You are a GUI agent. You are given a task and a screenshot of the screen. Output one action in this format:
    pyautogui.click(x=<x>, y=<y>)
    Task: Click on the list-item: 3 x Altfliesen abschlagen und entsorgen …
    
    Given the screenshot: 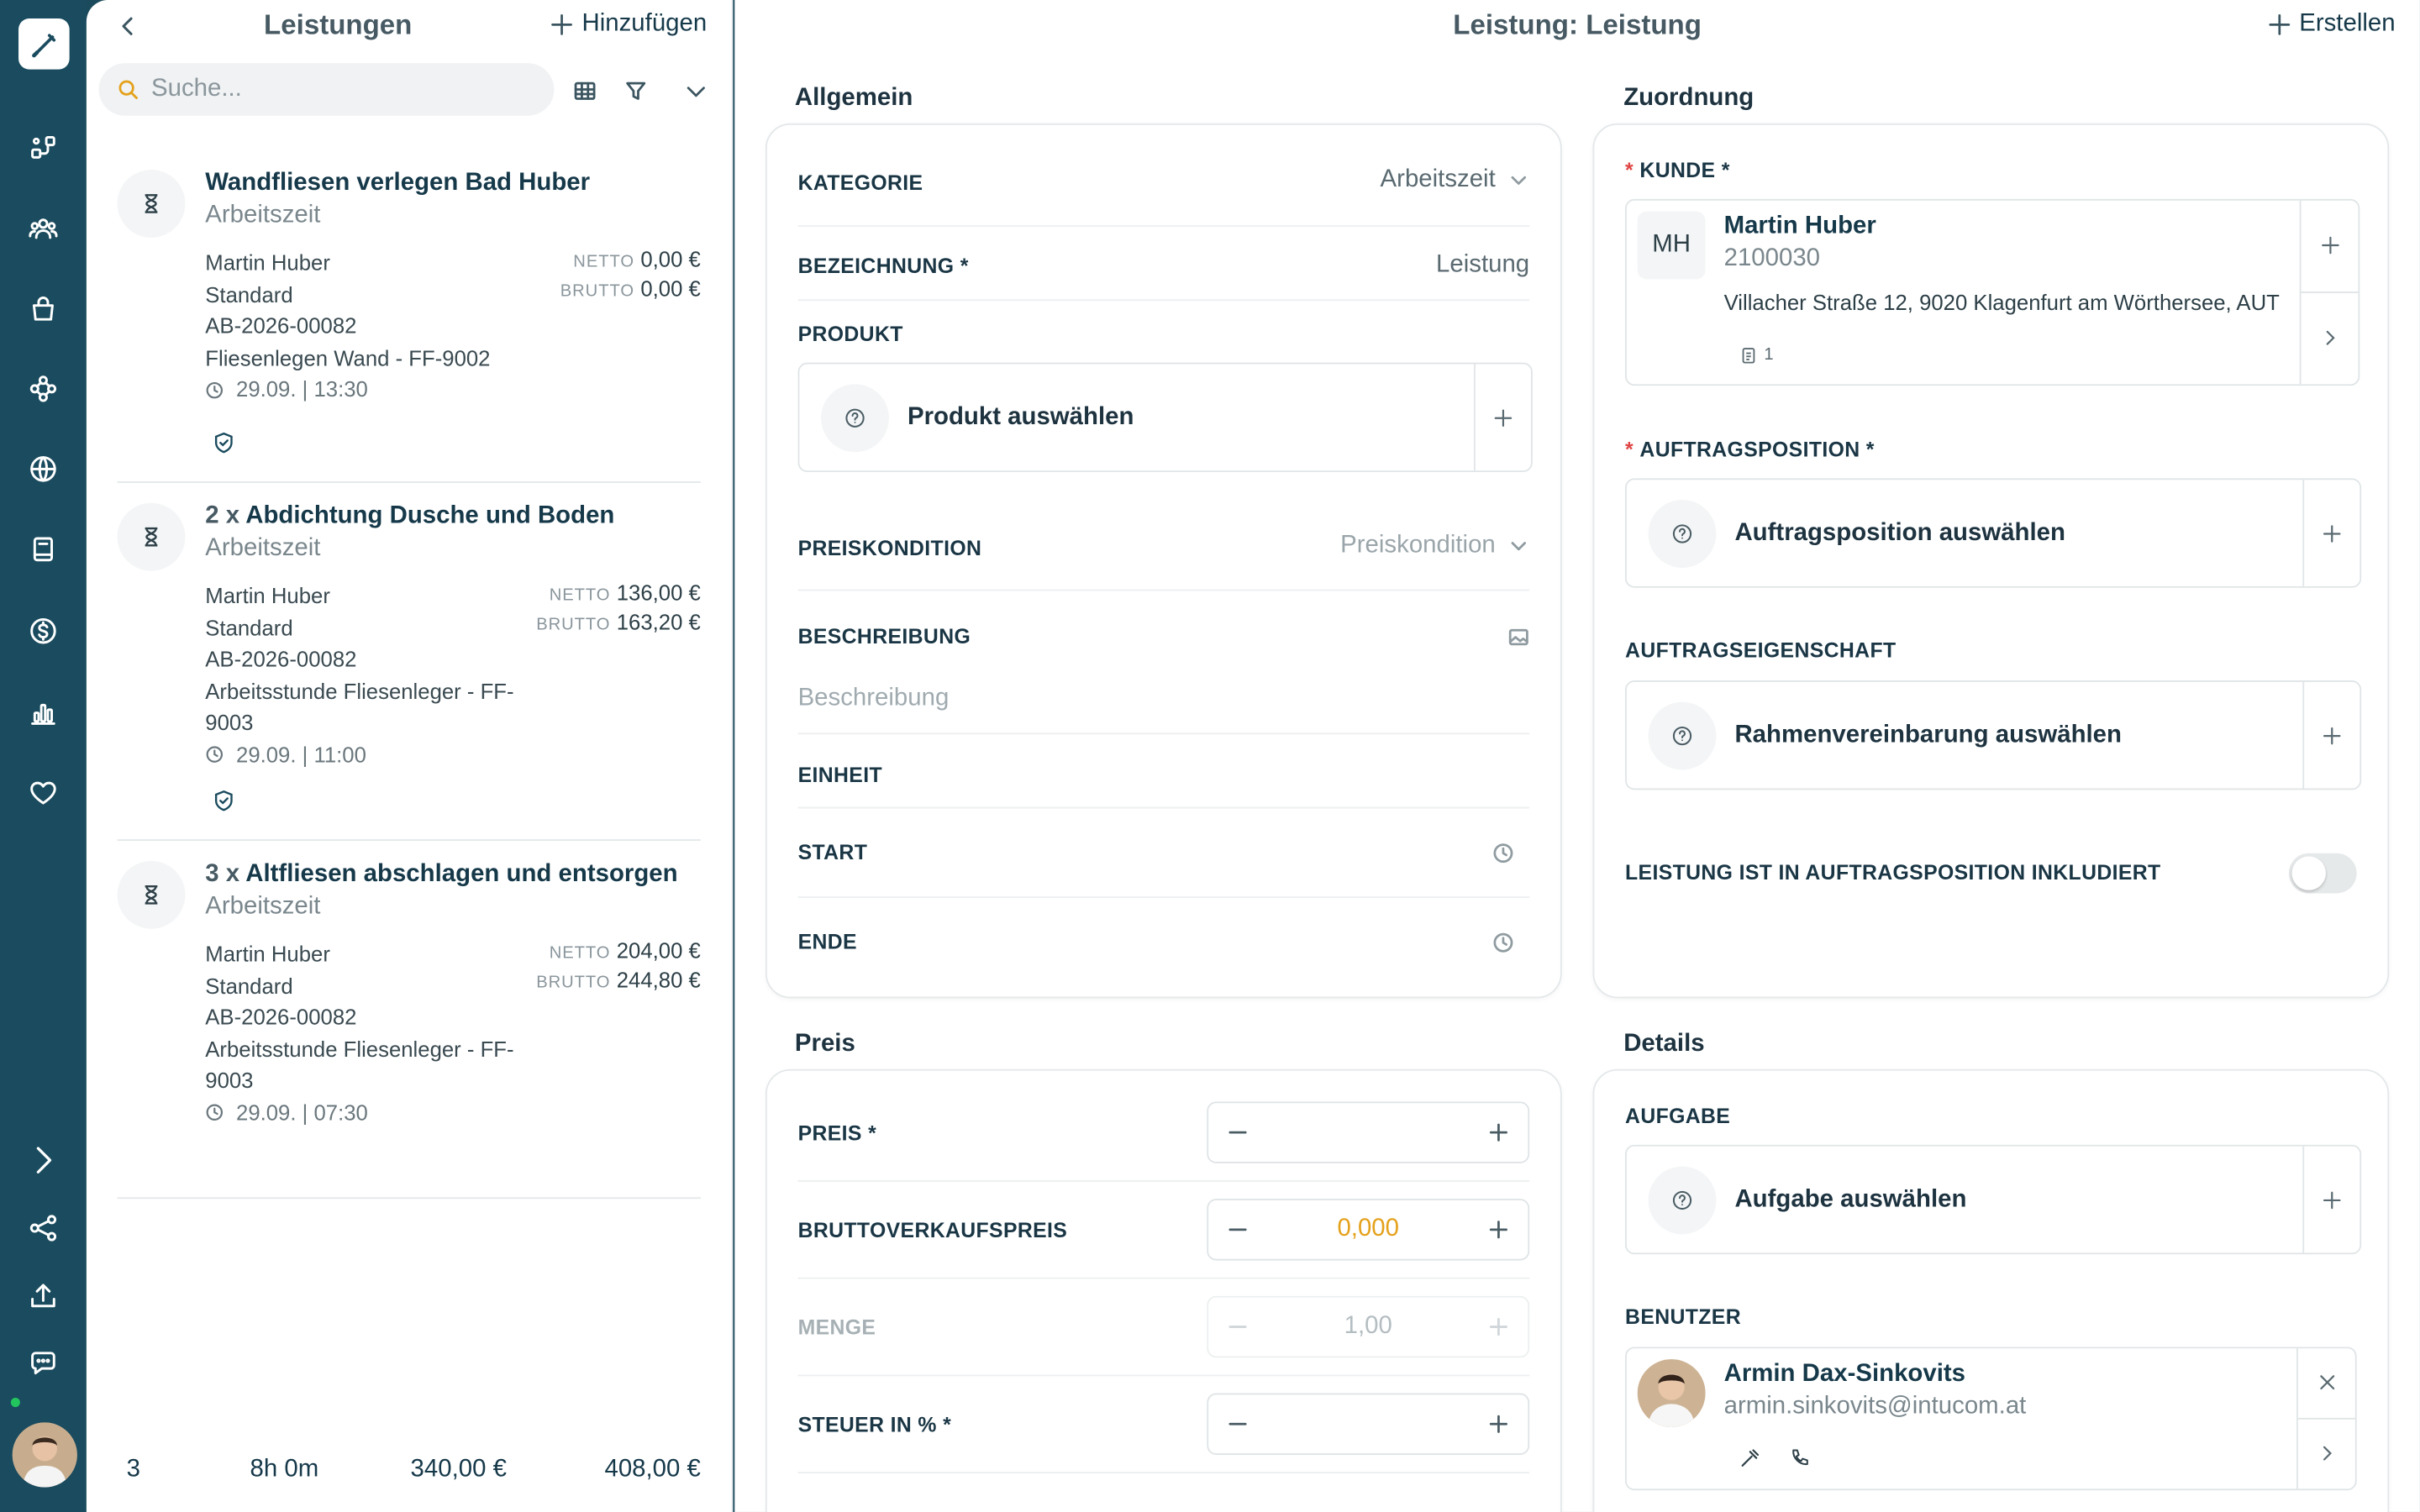 What is the action you would take?
    pyautogui.click(x=409, y=1030)
    